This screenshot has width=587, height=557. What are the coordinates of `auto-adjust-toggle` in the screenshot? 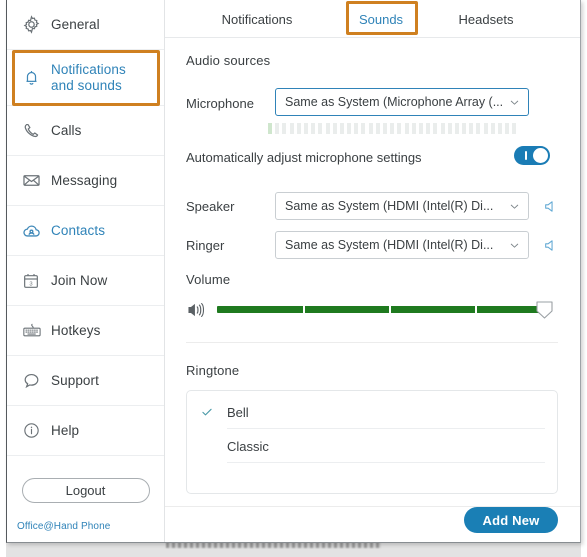 It's located at (532, 155).